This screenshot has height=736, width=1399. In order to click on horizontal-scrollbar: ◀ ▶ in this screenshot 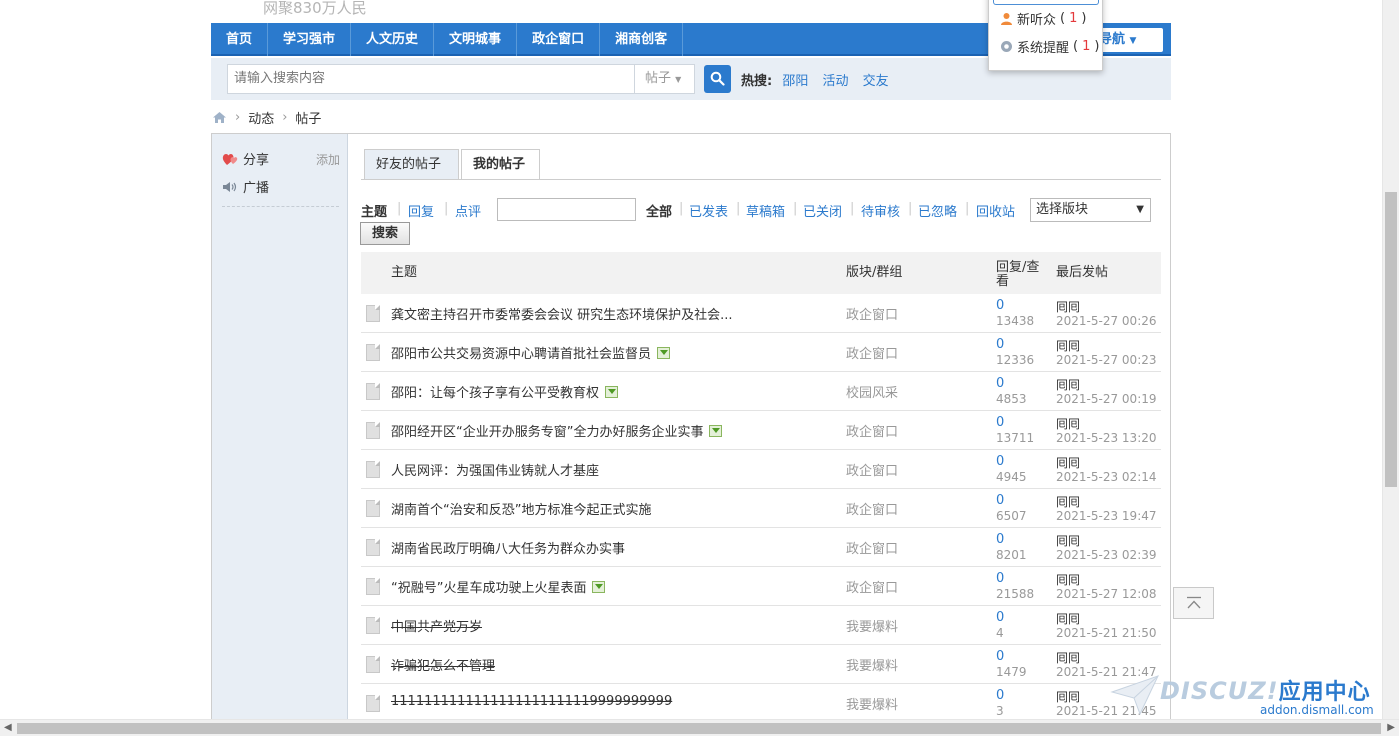, I will do `click(699, 727)`.